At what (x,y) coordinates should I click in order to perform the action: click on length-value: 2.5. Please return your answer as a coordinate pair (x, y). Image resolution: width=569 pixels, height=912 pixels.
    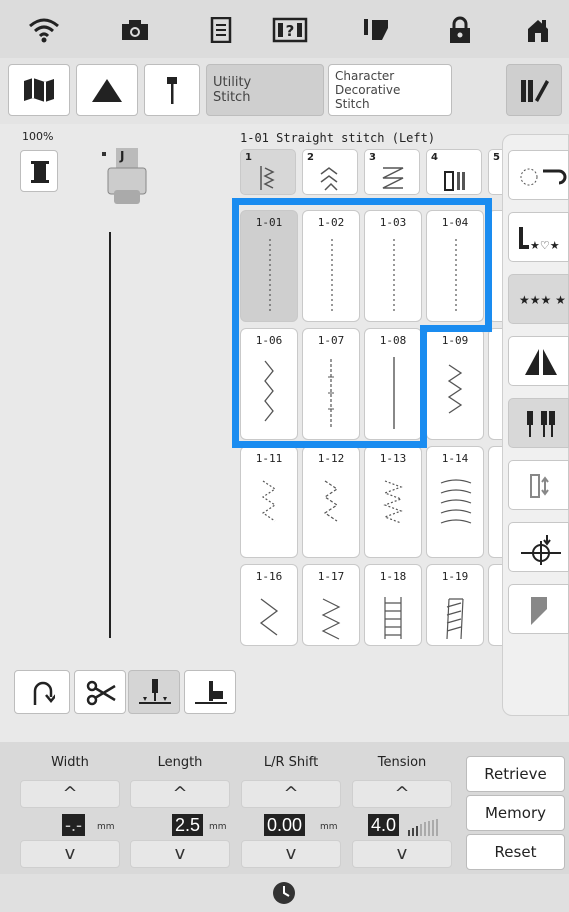
    Looking at the image, I should click on (188, 825).